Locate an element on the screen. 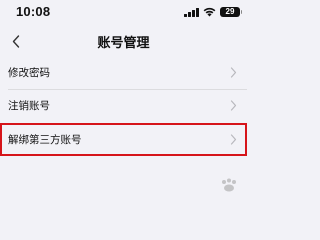 The image size is (320, 240). row-label: 解绑第三方账号 is located at coordinates (45, 140).